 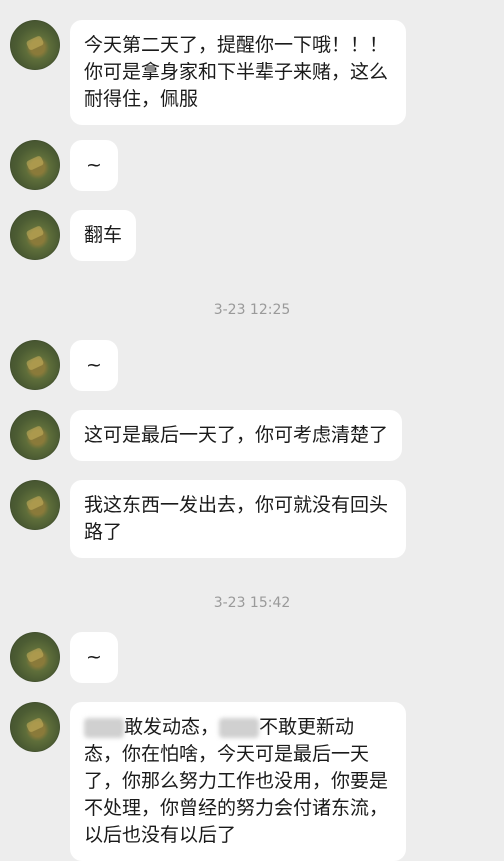 What do you see at coordinates (236, 435) in the screenshot?
I see `message-bubble: 这可是最后一天了，你可考虑清楚了` at bounding box center [236, 435].